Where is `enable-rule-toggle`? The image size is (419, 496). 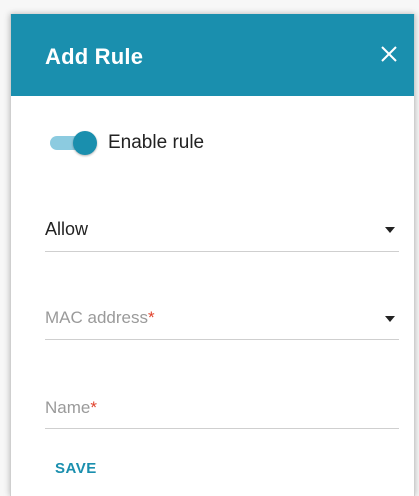 enable-rule-toggle is located at coordinates (74, 143).